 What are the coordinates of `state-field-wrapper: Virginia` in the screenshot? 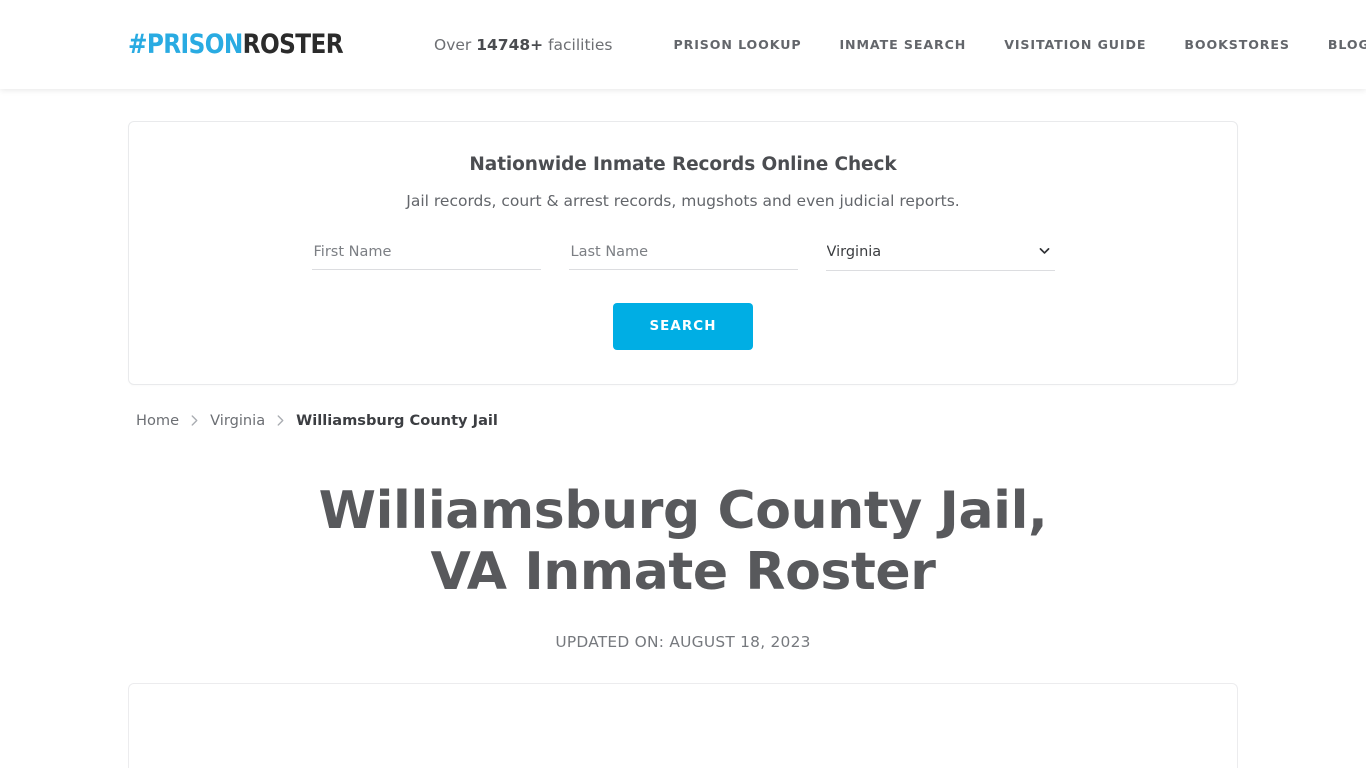 It's located at (940, 255).